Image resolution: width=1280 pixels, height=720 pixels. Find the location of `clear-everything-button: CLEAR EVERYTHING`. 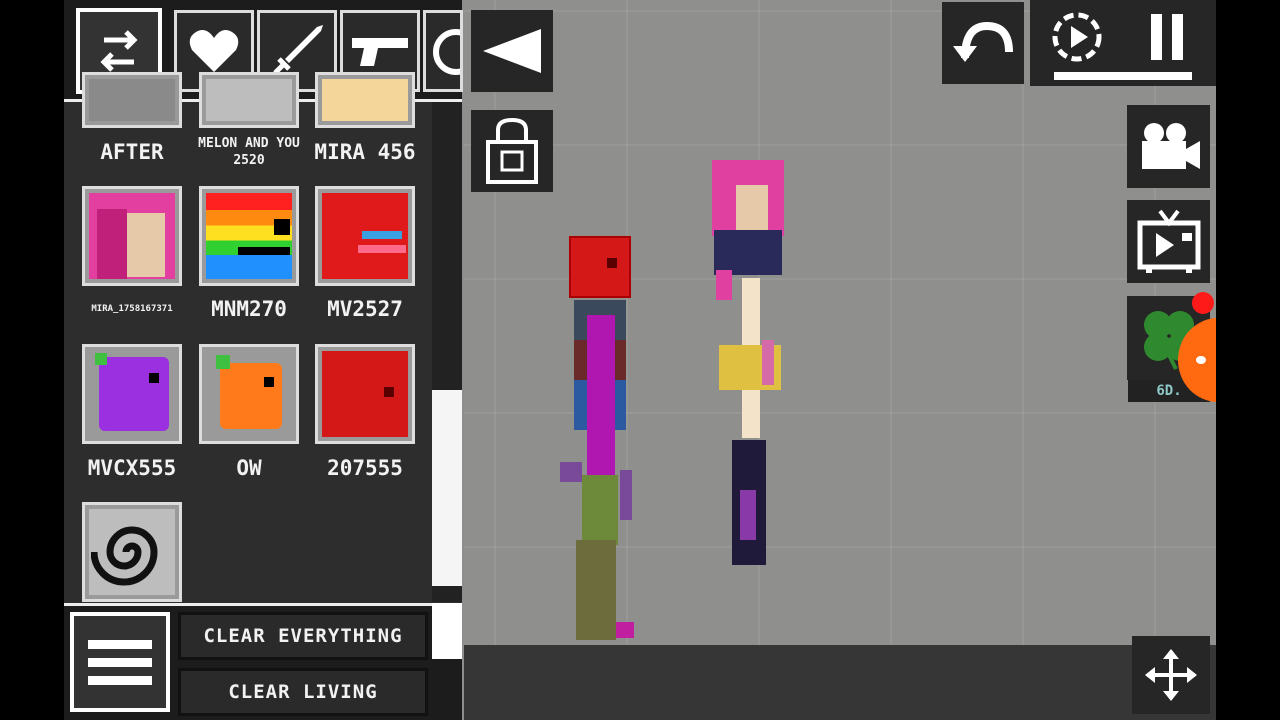

clear-everything-button: CLEAR EVERYTHING is located at coordinates (303, 636).